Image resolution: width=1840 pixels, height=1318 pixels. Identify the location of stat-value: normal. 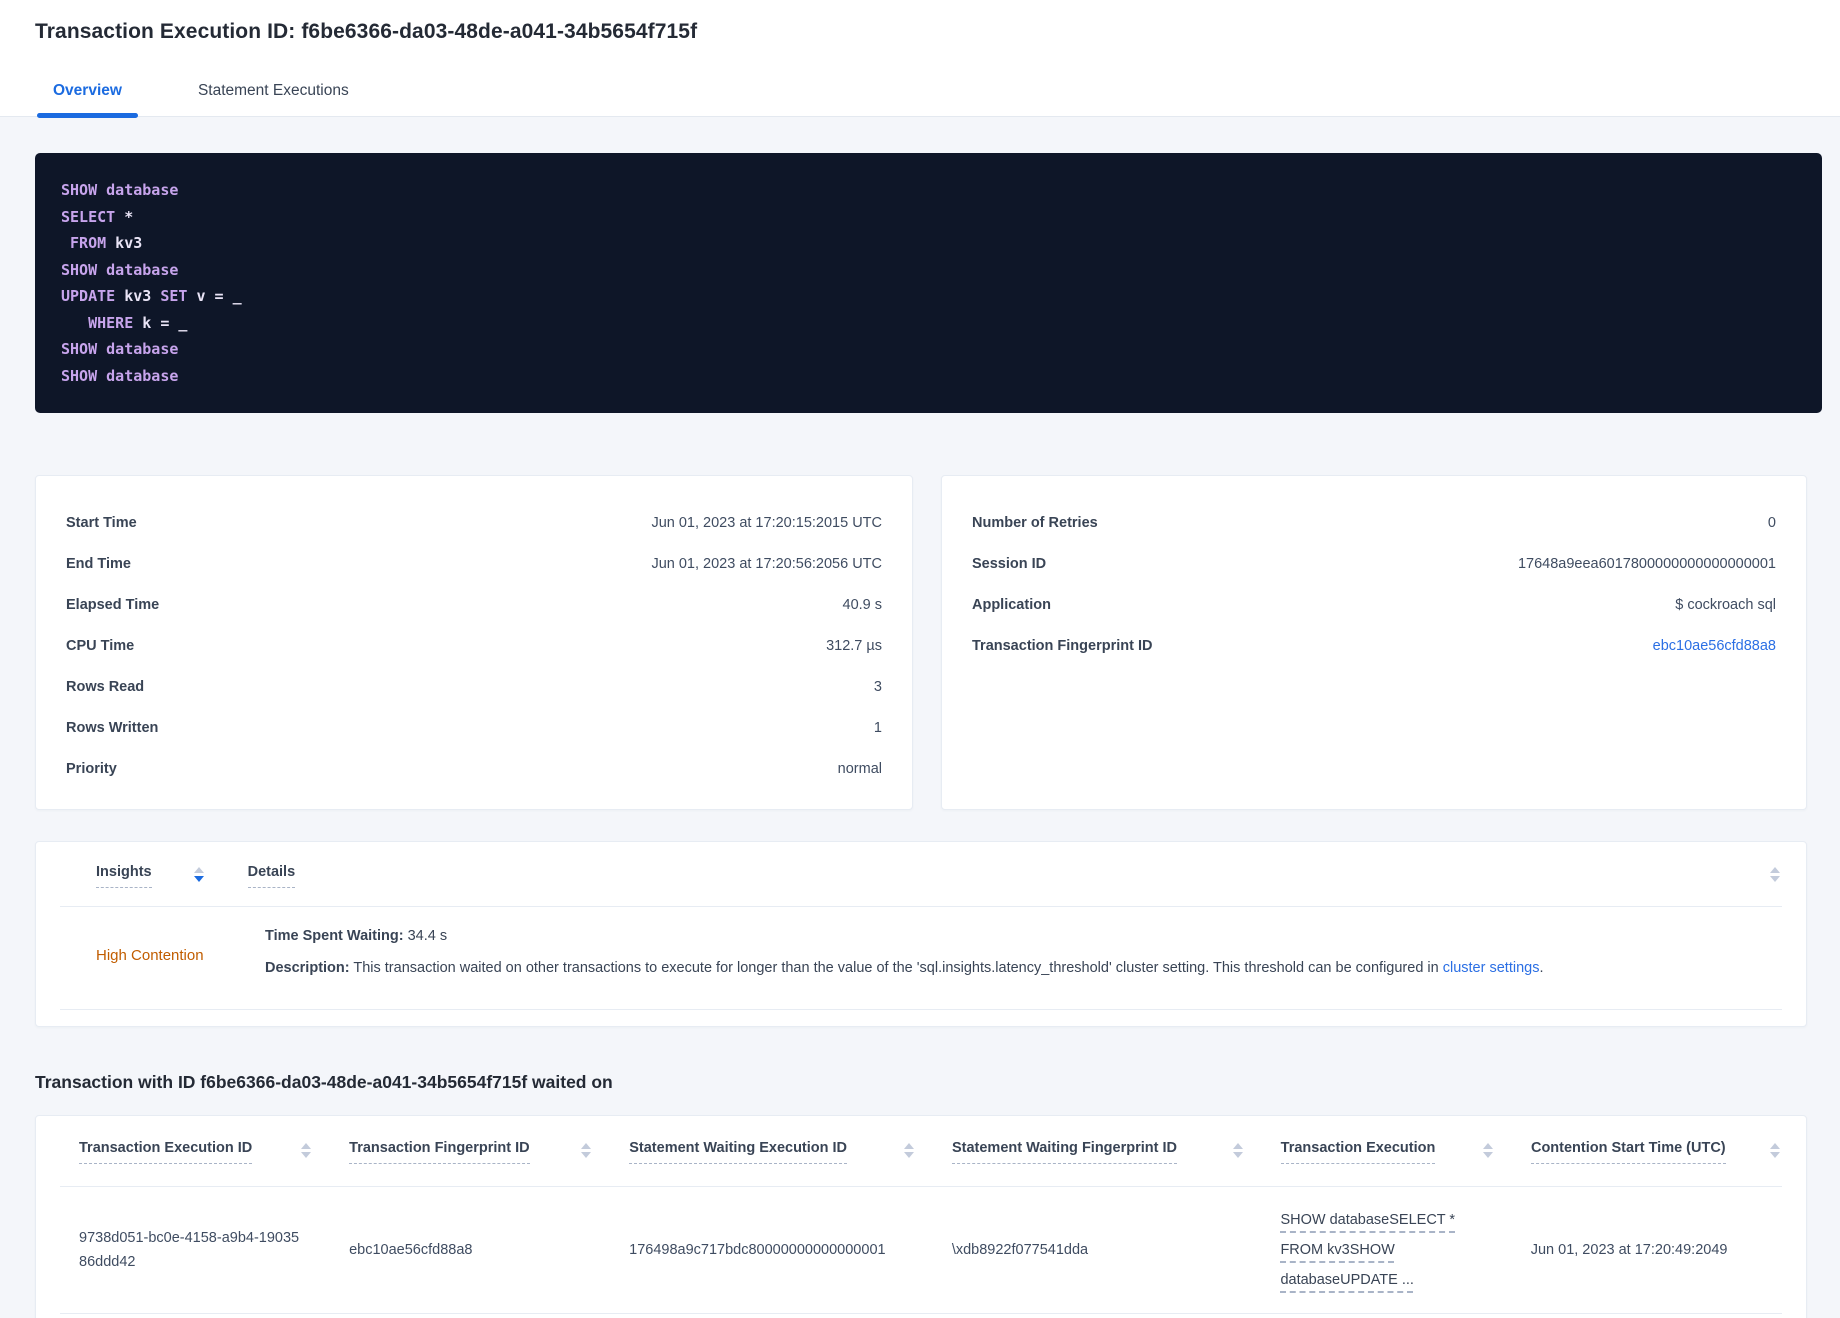
(859, 768).